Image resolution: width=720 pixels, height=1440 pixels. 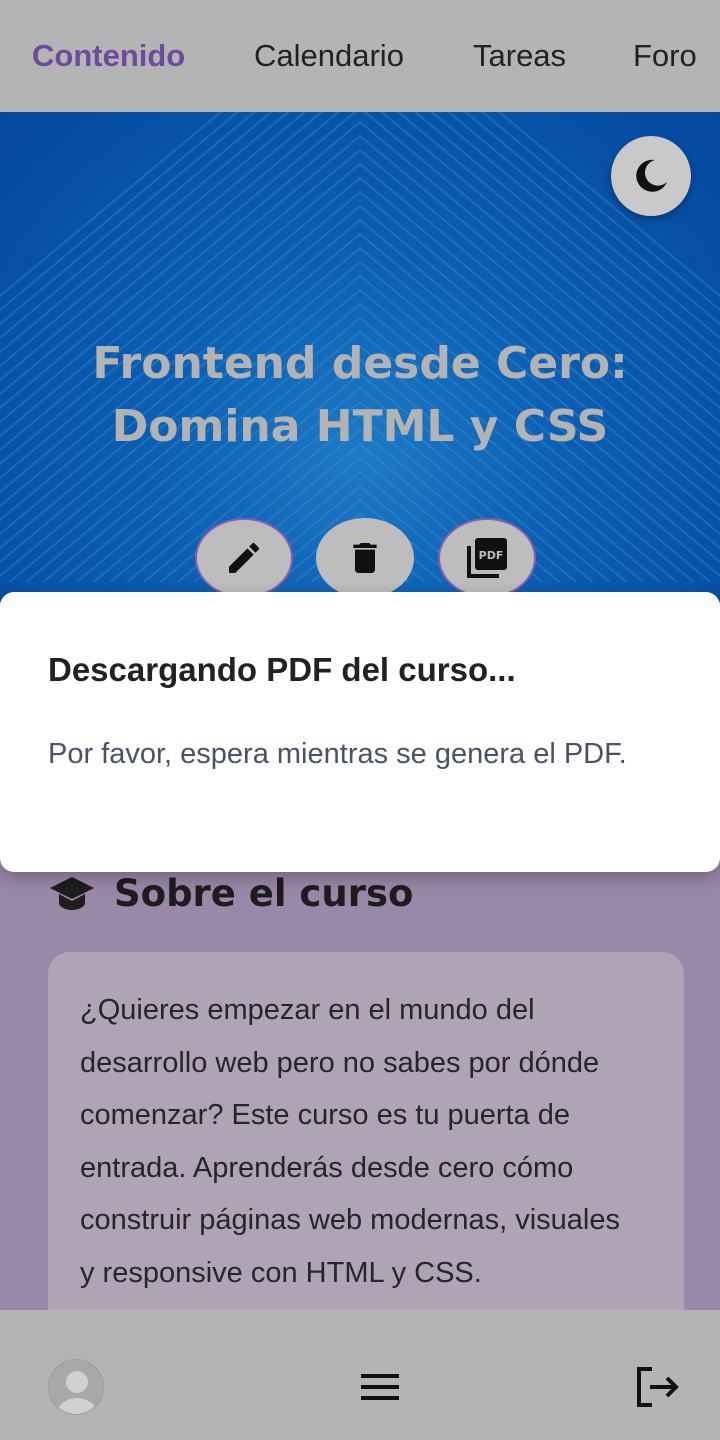 I want to click on menu-icon, so click(x=381, y=1387).